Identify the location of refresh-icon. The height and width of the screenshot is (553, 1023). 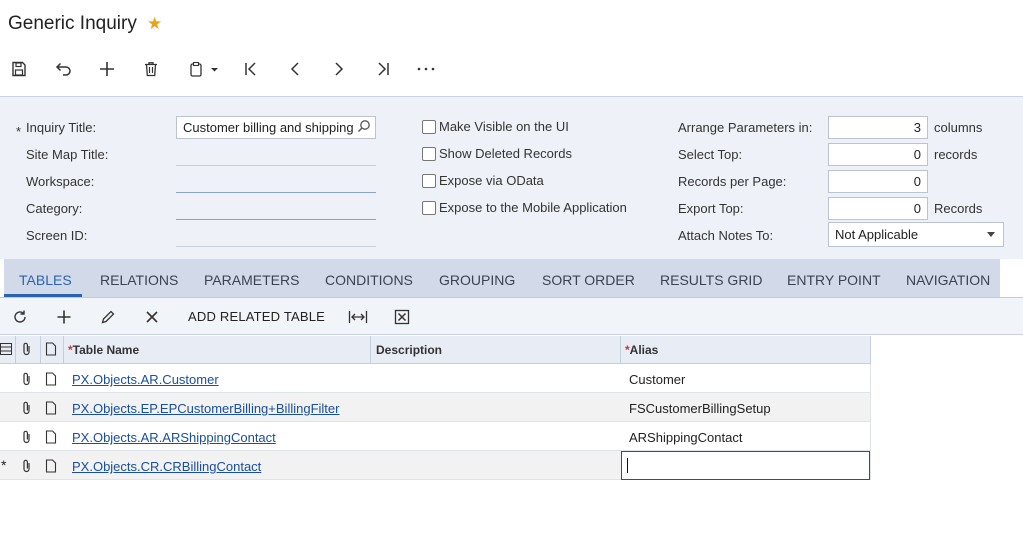
(20, 317).